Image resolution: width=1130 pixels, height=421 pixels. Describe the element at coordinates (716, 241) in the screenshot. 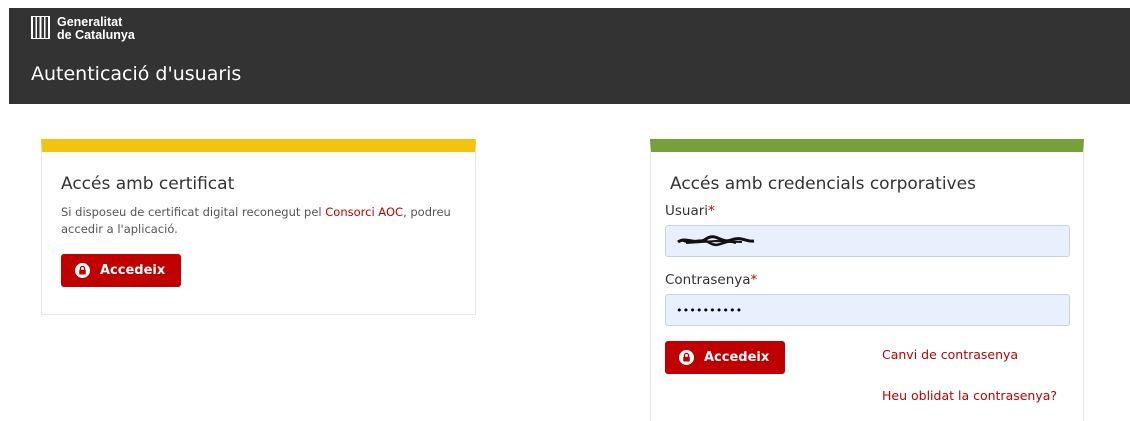

I see `redacted-username-scribble` at that location.